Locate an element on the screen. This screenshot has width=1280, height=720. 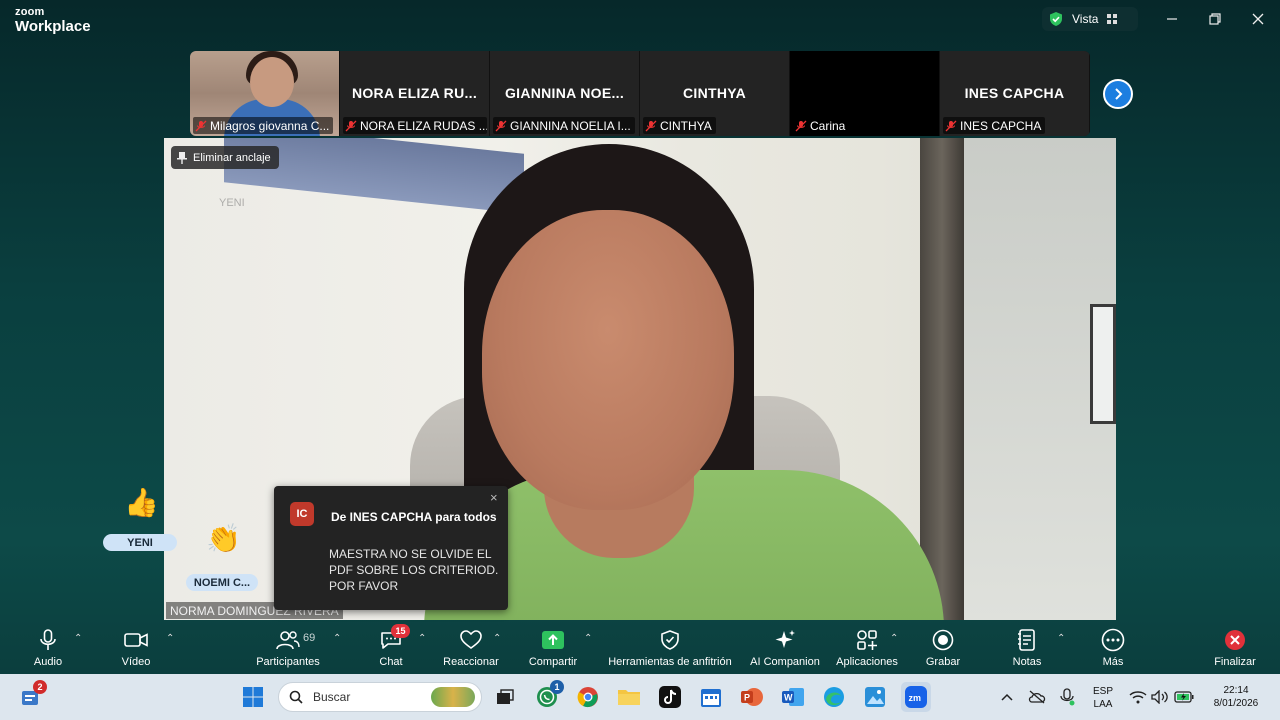
participant-tile: INES CAPCHA INES CAPCHA is located at coordinates (1015, 93).